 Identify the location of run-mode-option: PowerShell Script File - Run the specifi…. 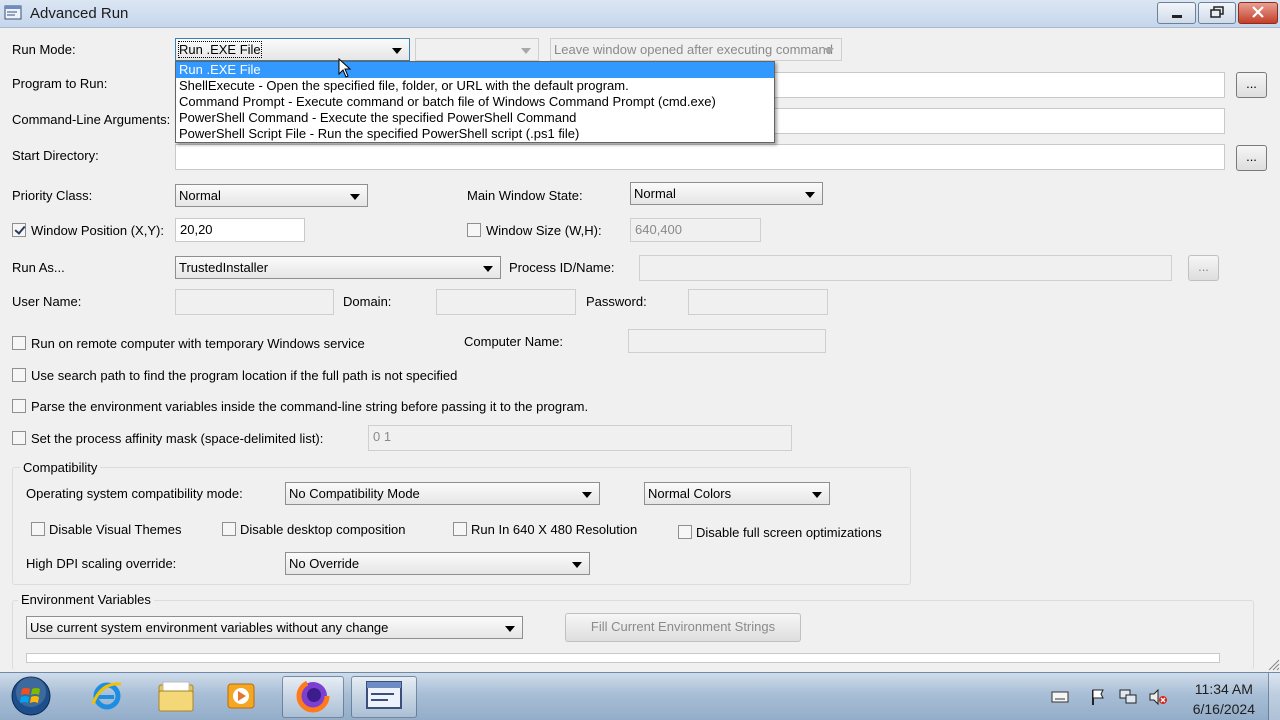
(475, 134).